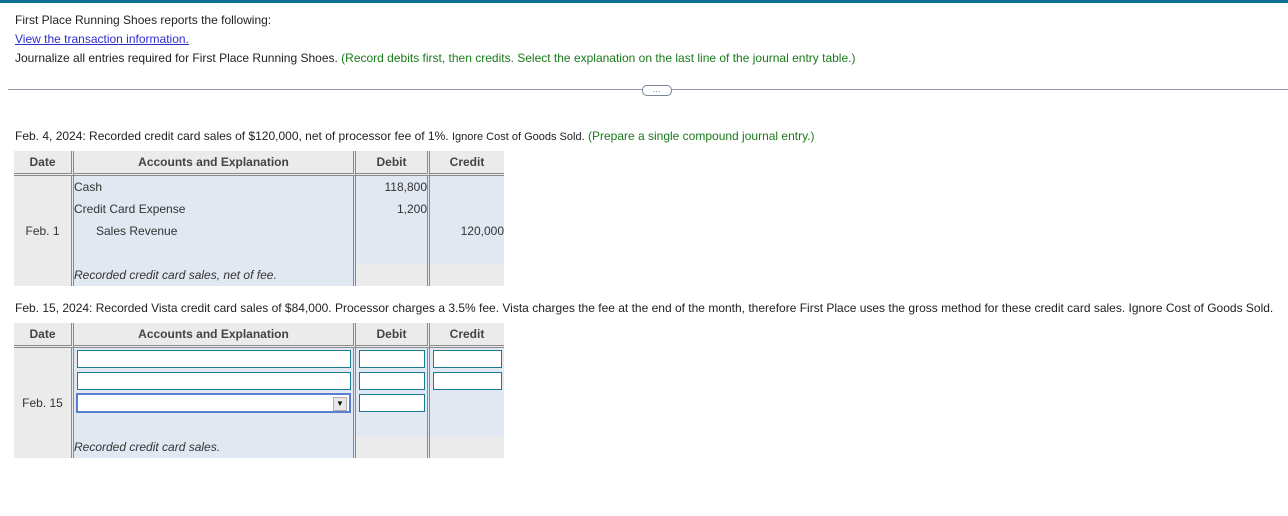  Describe the element at coordinates (467, 231) in the screenshot. I see `credit-amount: 120,000` at that location.